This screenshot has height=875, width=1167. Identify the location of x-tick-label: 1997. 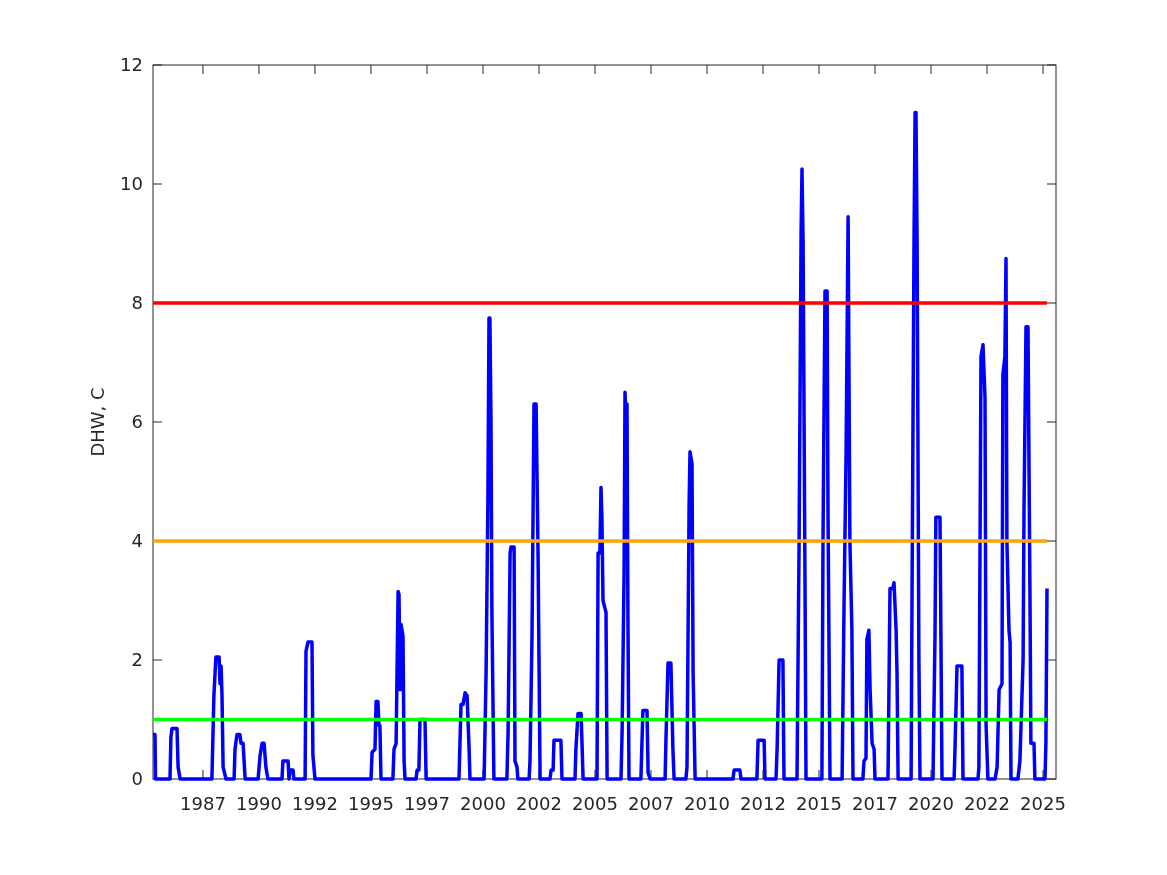
(427, 803).